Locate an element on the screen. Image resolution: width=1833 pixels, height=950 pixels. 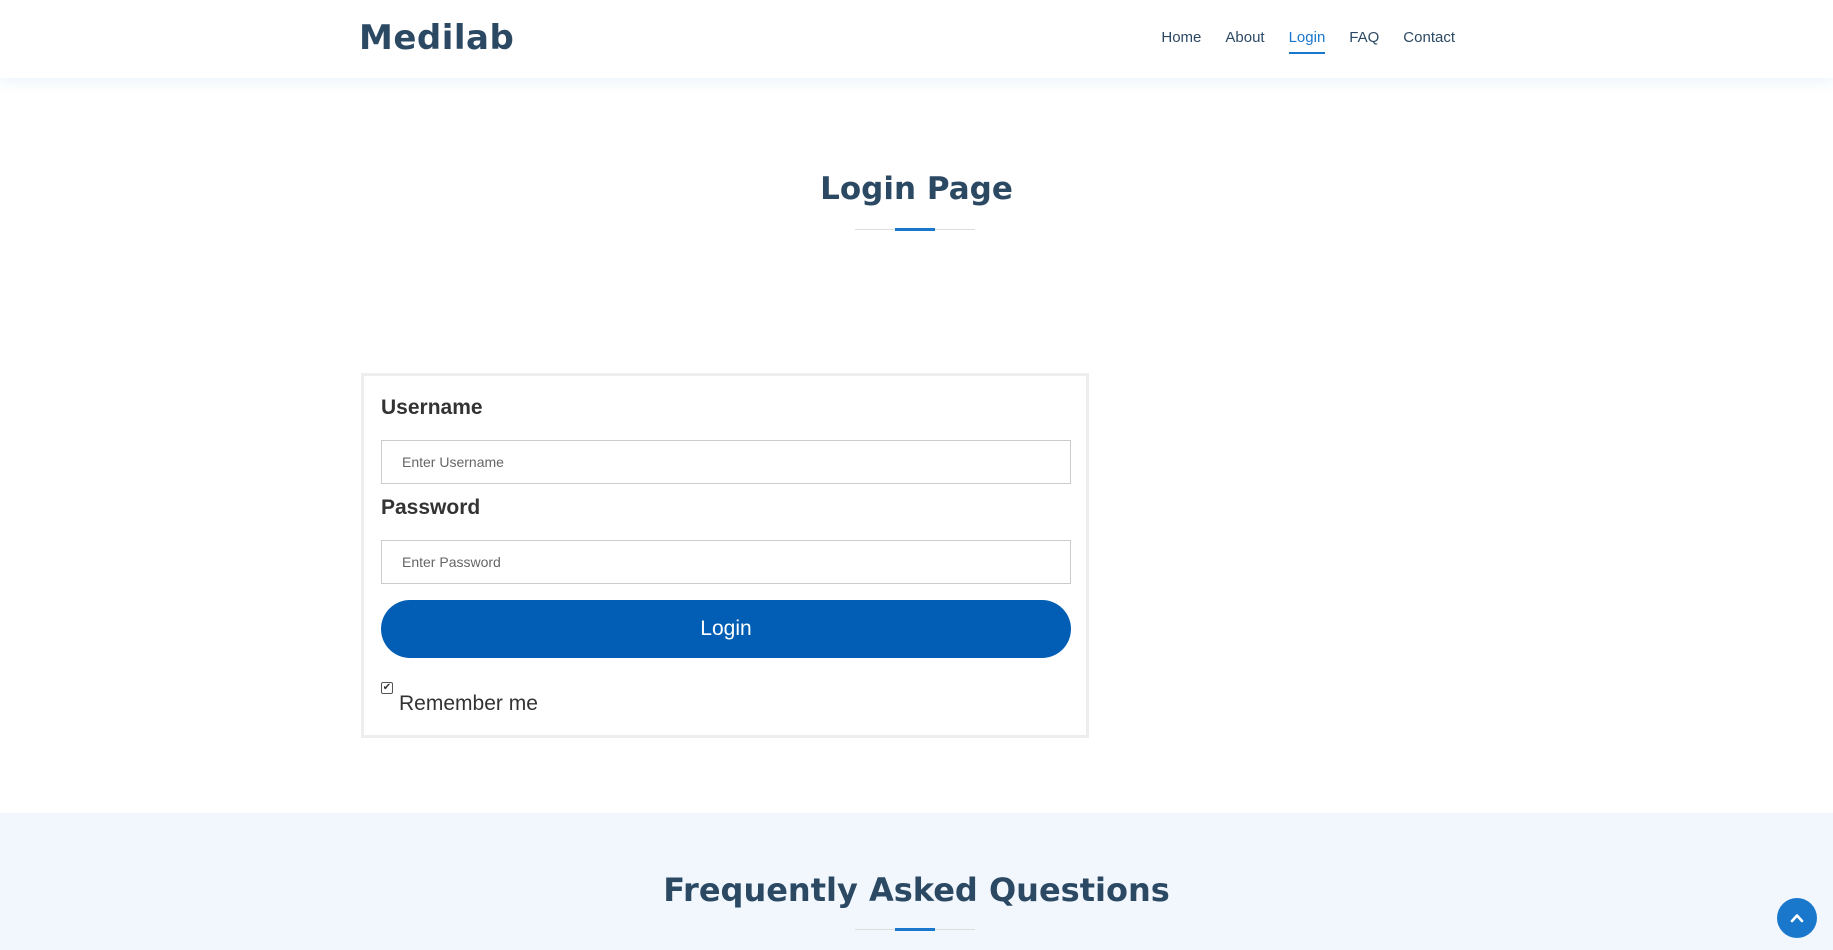
nav-item-login: Login is located at coordinates (1307, 41).